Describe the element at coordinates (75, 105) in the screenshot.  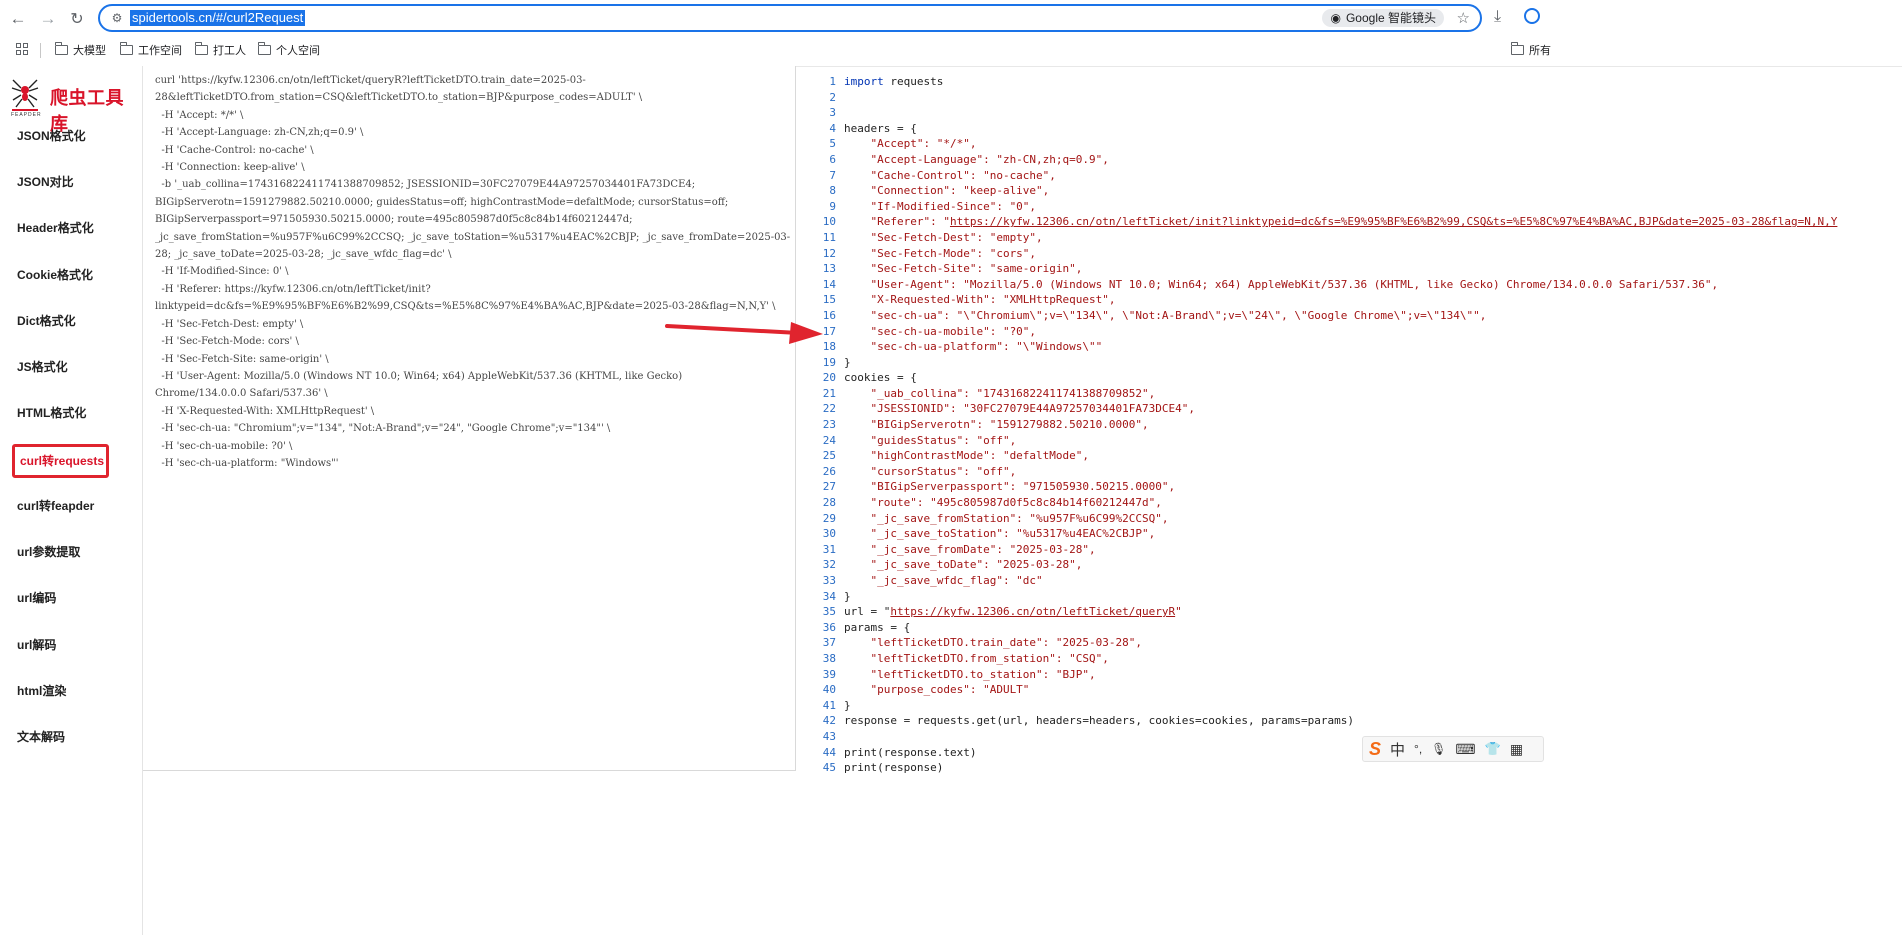
I see `site-logo: 爬虫工具库 FEAPDER` at that location.